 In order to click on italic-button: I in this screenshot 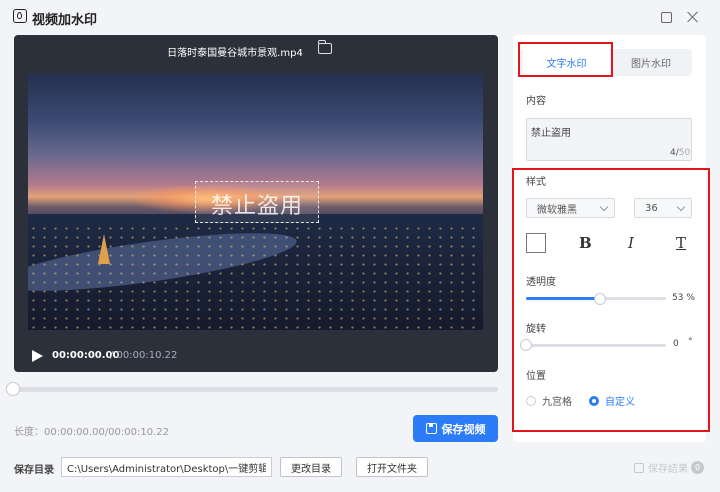, I will do `click(631, 243)`.